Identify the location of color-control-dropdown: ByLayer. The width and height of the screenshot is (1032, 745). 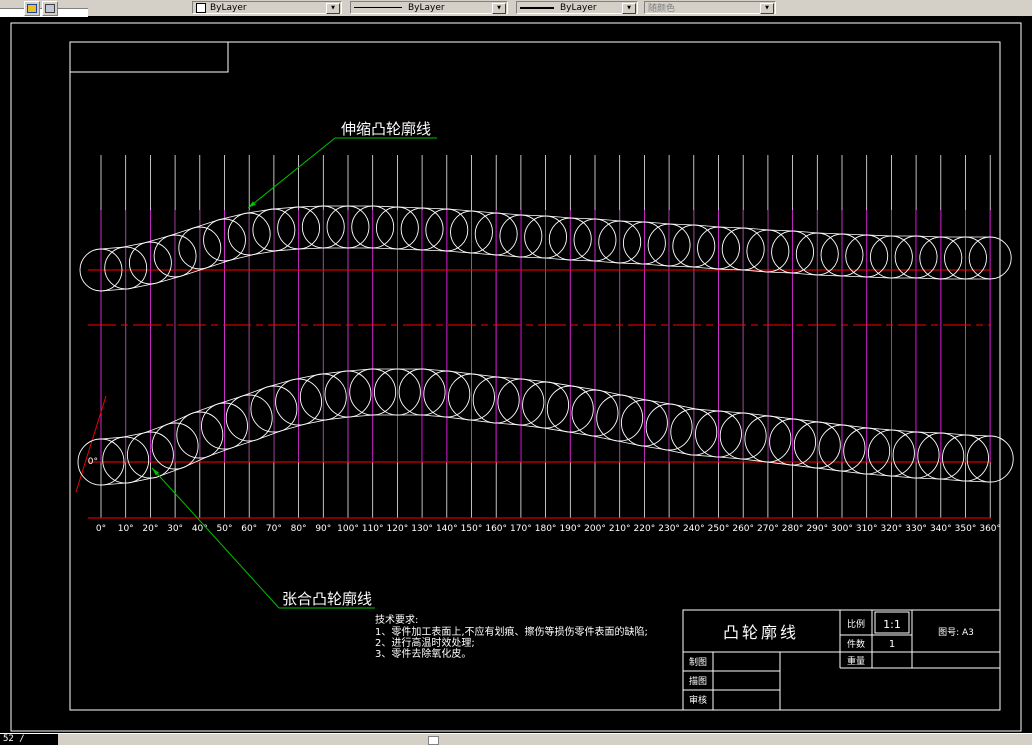
(267, 7).